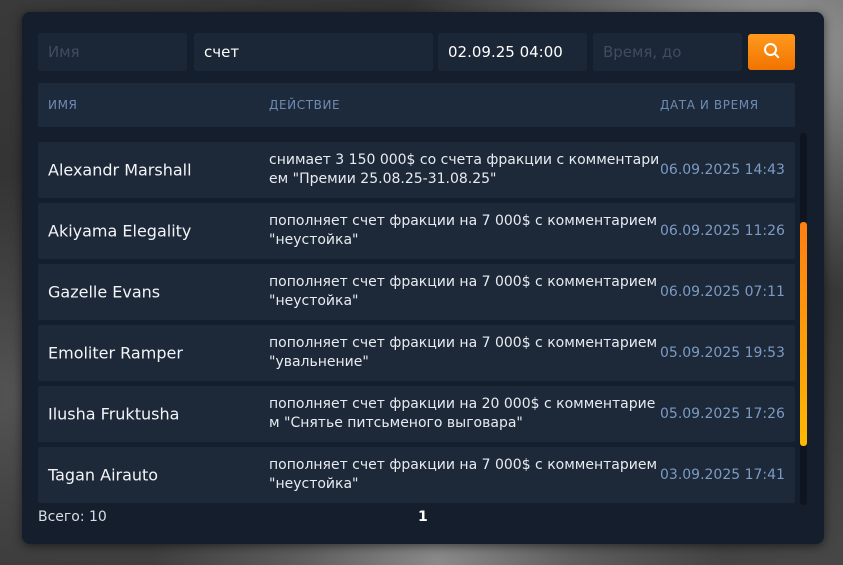  I want to click on row-date: 03.09.2025 17:41, so click(722, 475).